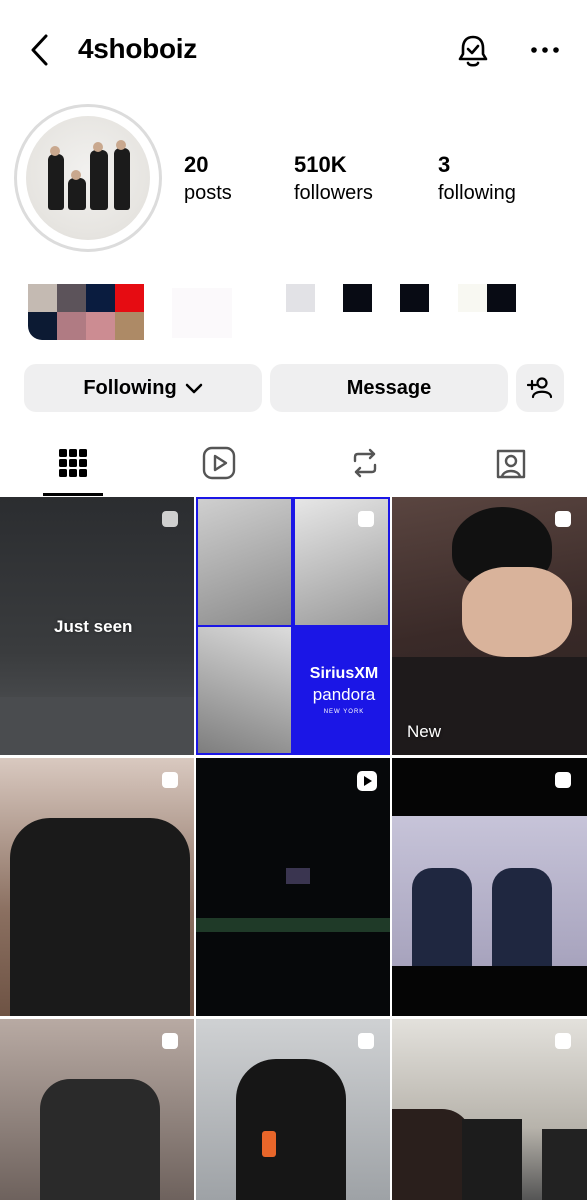 The image size is (587, 1200). I want to click on tab-reels, so click(219, 465).